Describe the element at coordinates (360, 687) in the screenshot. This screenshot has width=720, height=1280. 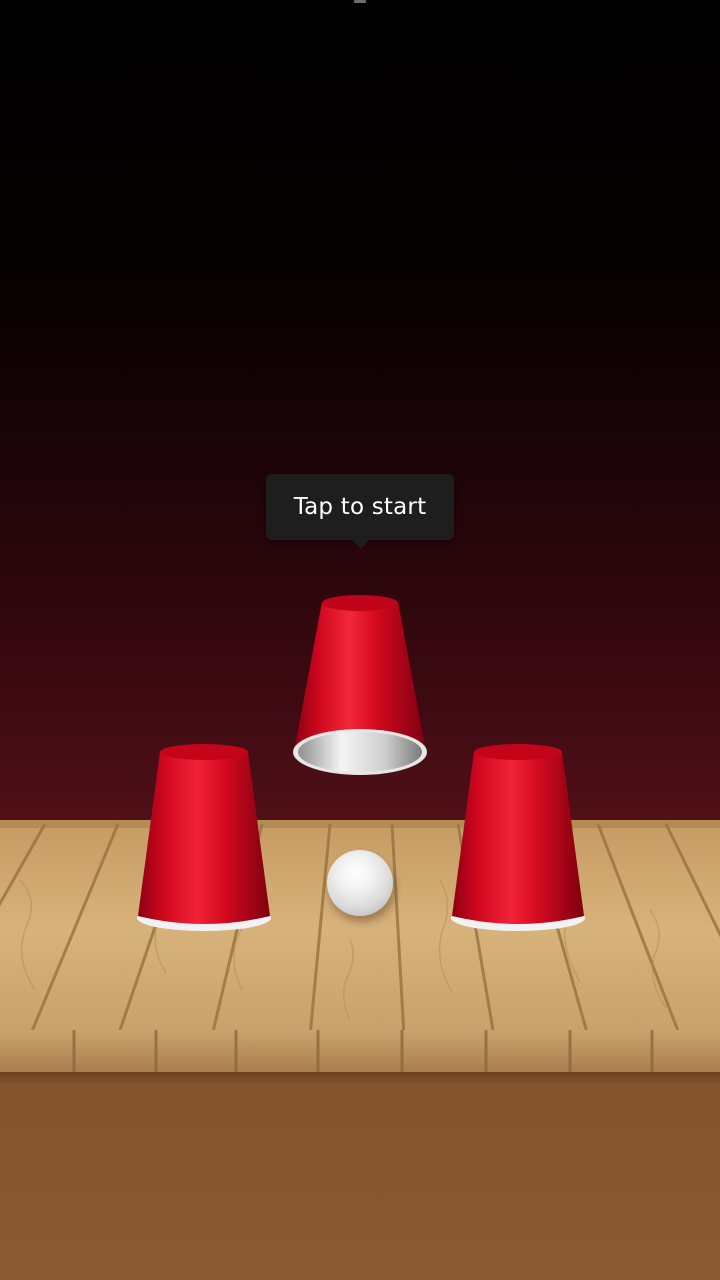
I see `cup-center` at that location.